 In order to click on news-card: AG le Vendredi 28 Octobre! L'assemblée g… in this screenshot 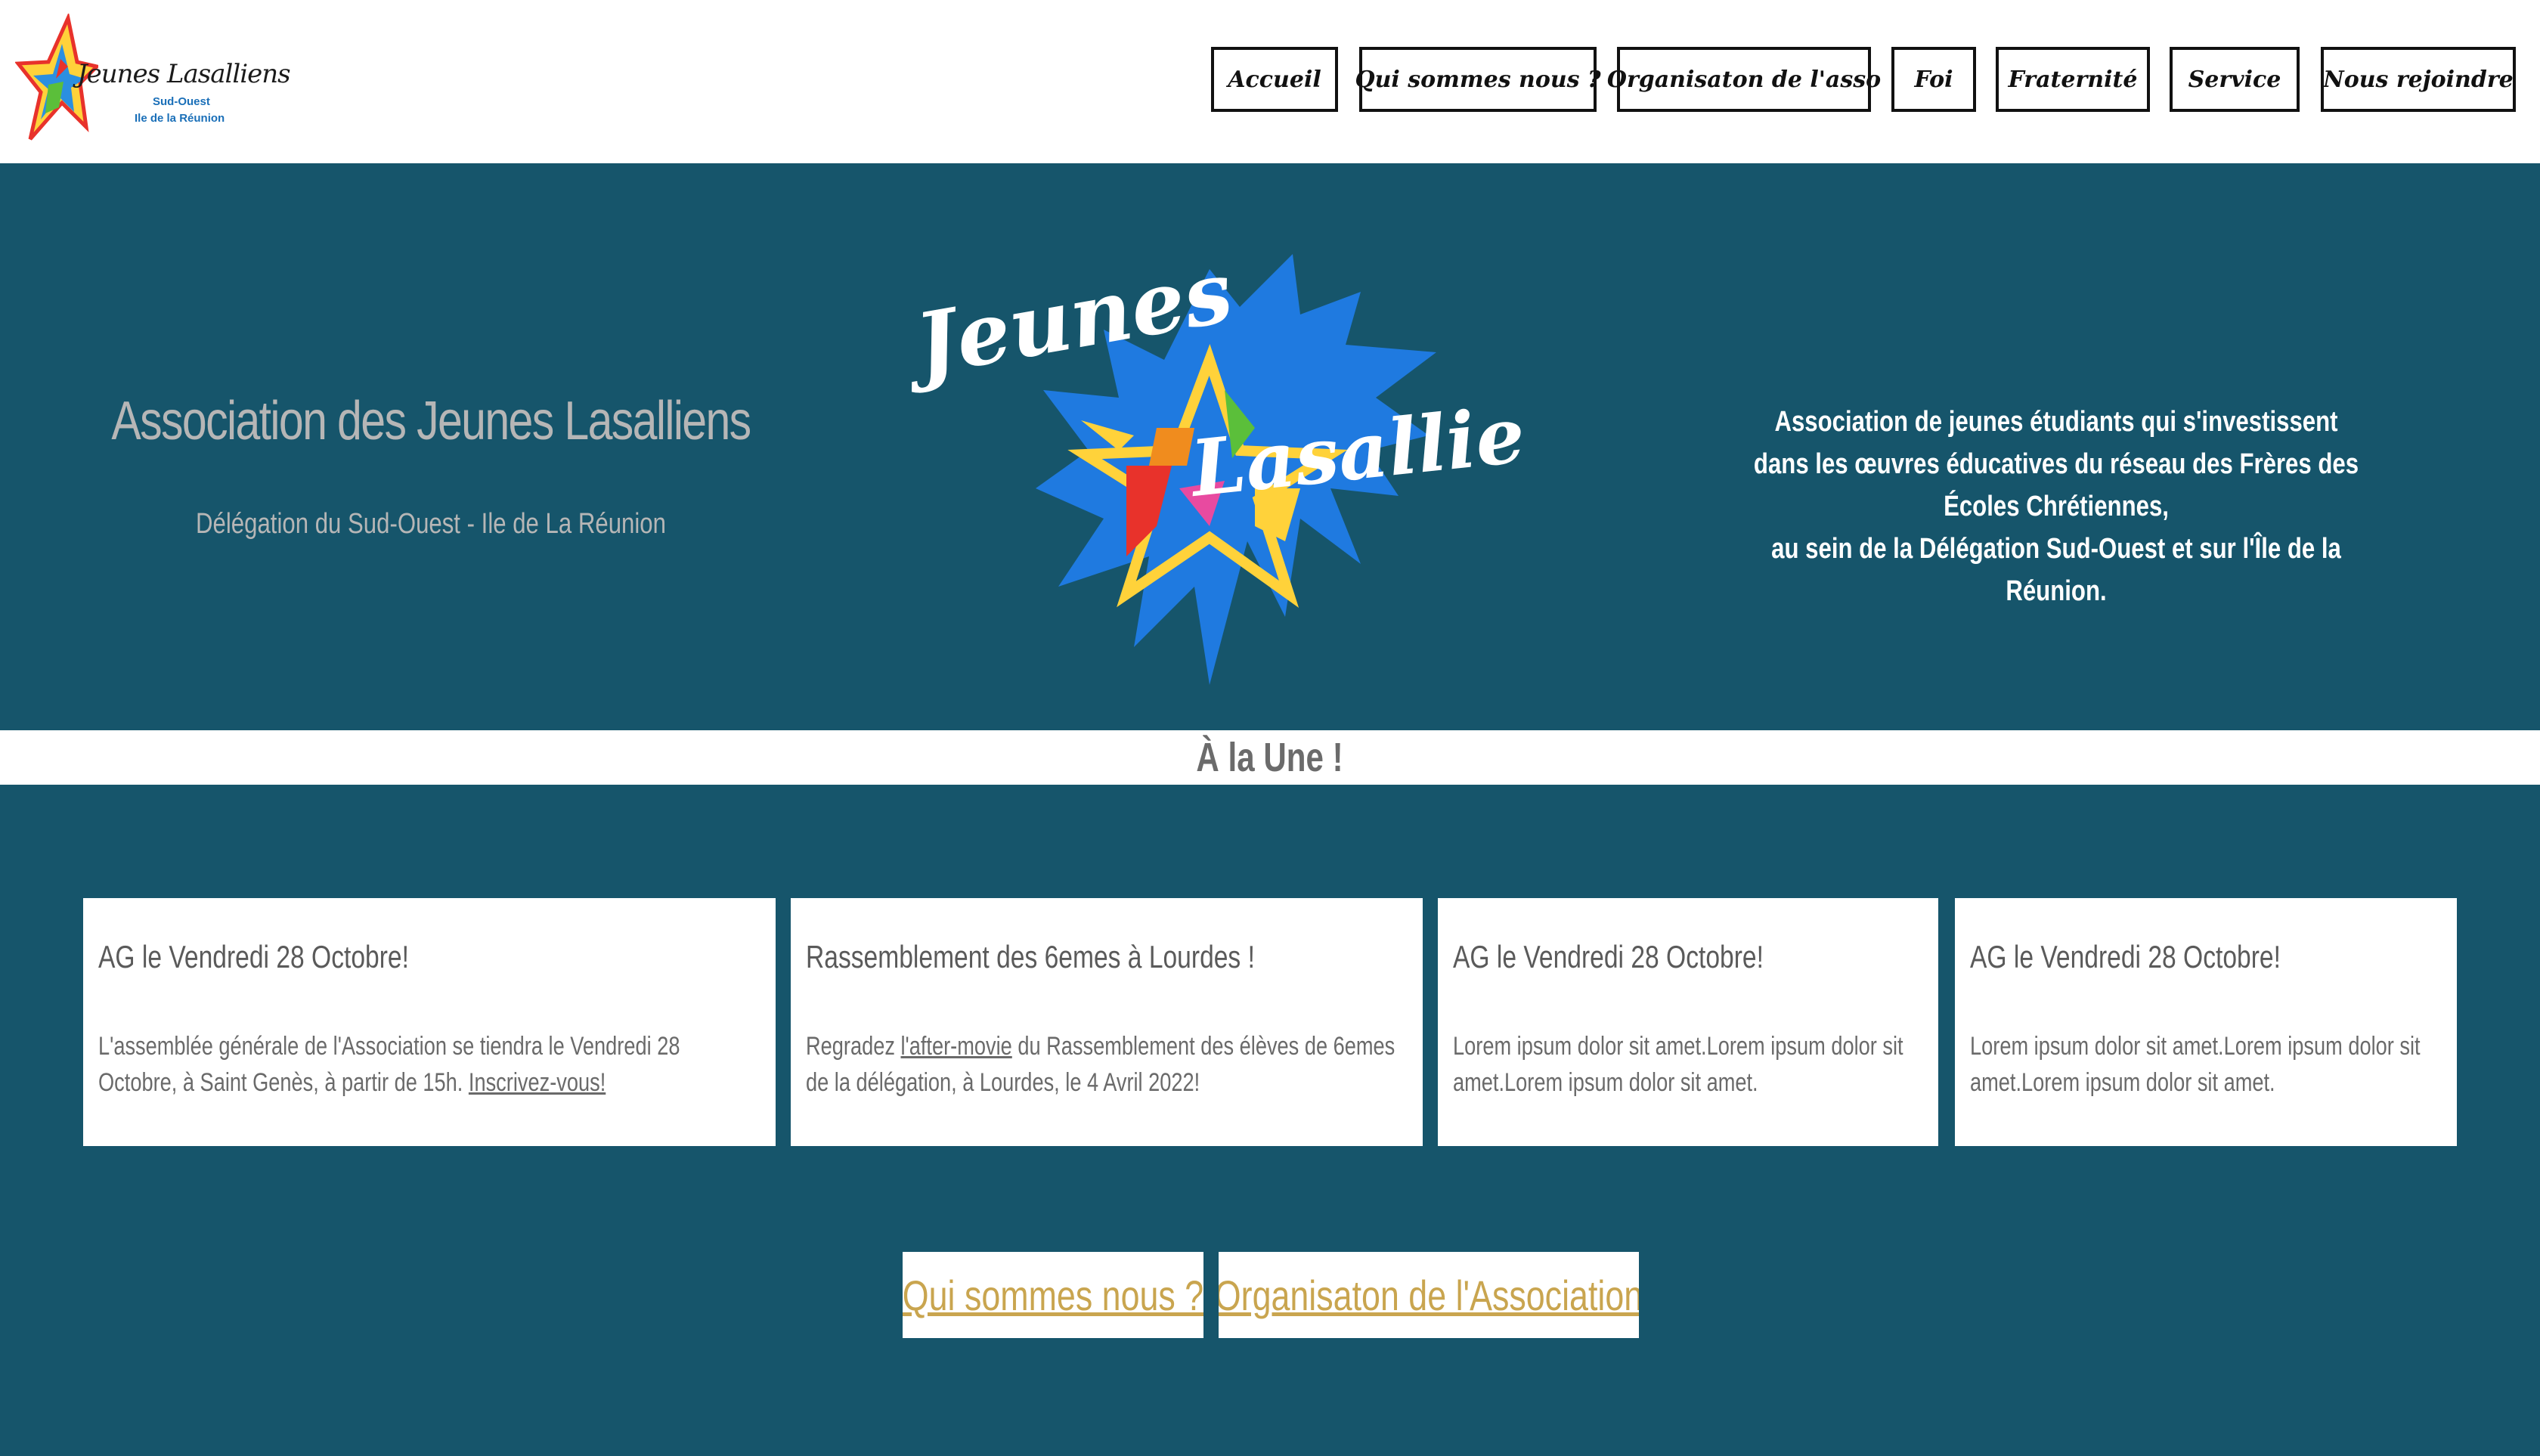, I will do `click(430, 1022)`.